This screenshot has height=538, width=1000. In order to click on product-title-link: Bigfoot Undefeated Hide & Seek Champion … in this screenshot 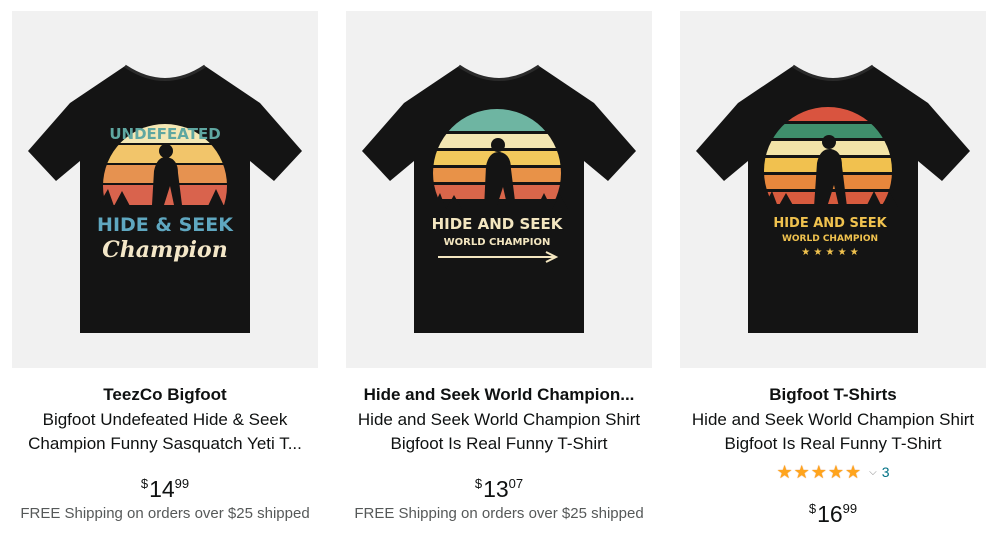, I will do `click(165, 432)`.